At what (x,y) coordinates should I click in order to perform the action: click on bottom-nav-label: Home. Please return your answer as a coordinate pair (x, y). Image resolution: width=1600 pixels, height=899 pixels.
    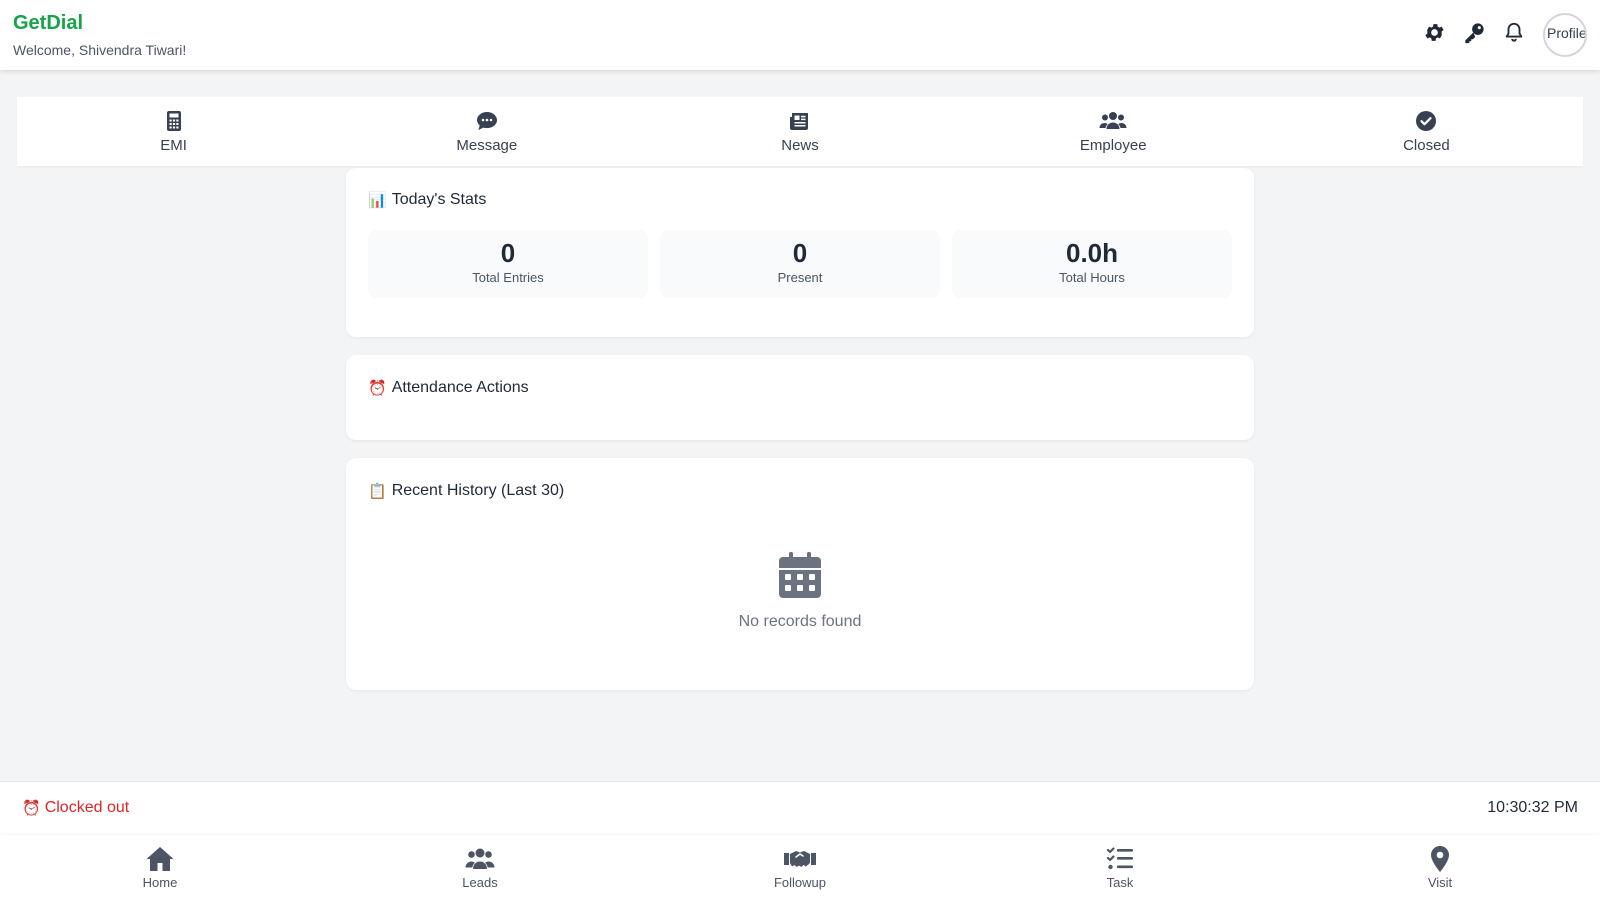
    Looking at the image, I should click on (160, 882).